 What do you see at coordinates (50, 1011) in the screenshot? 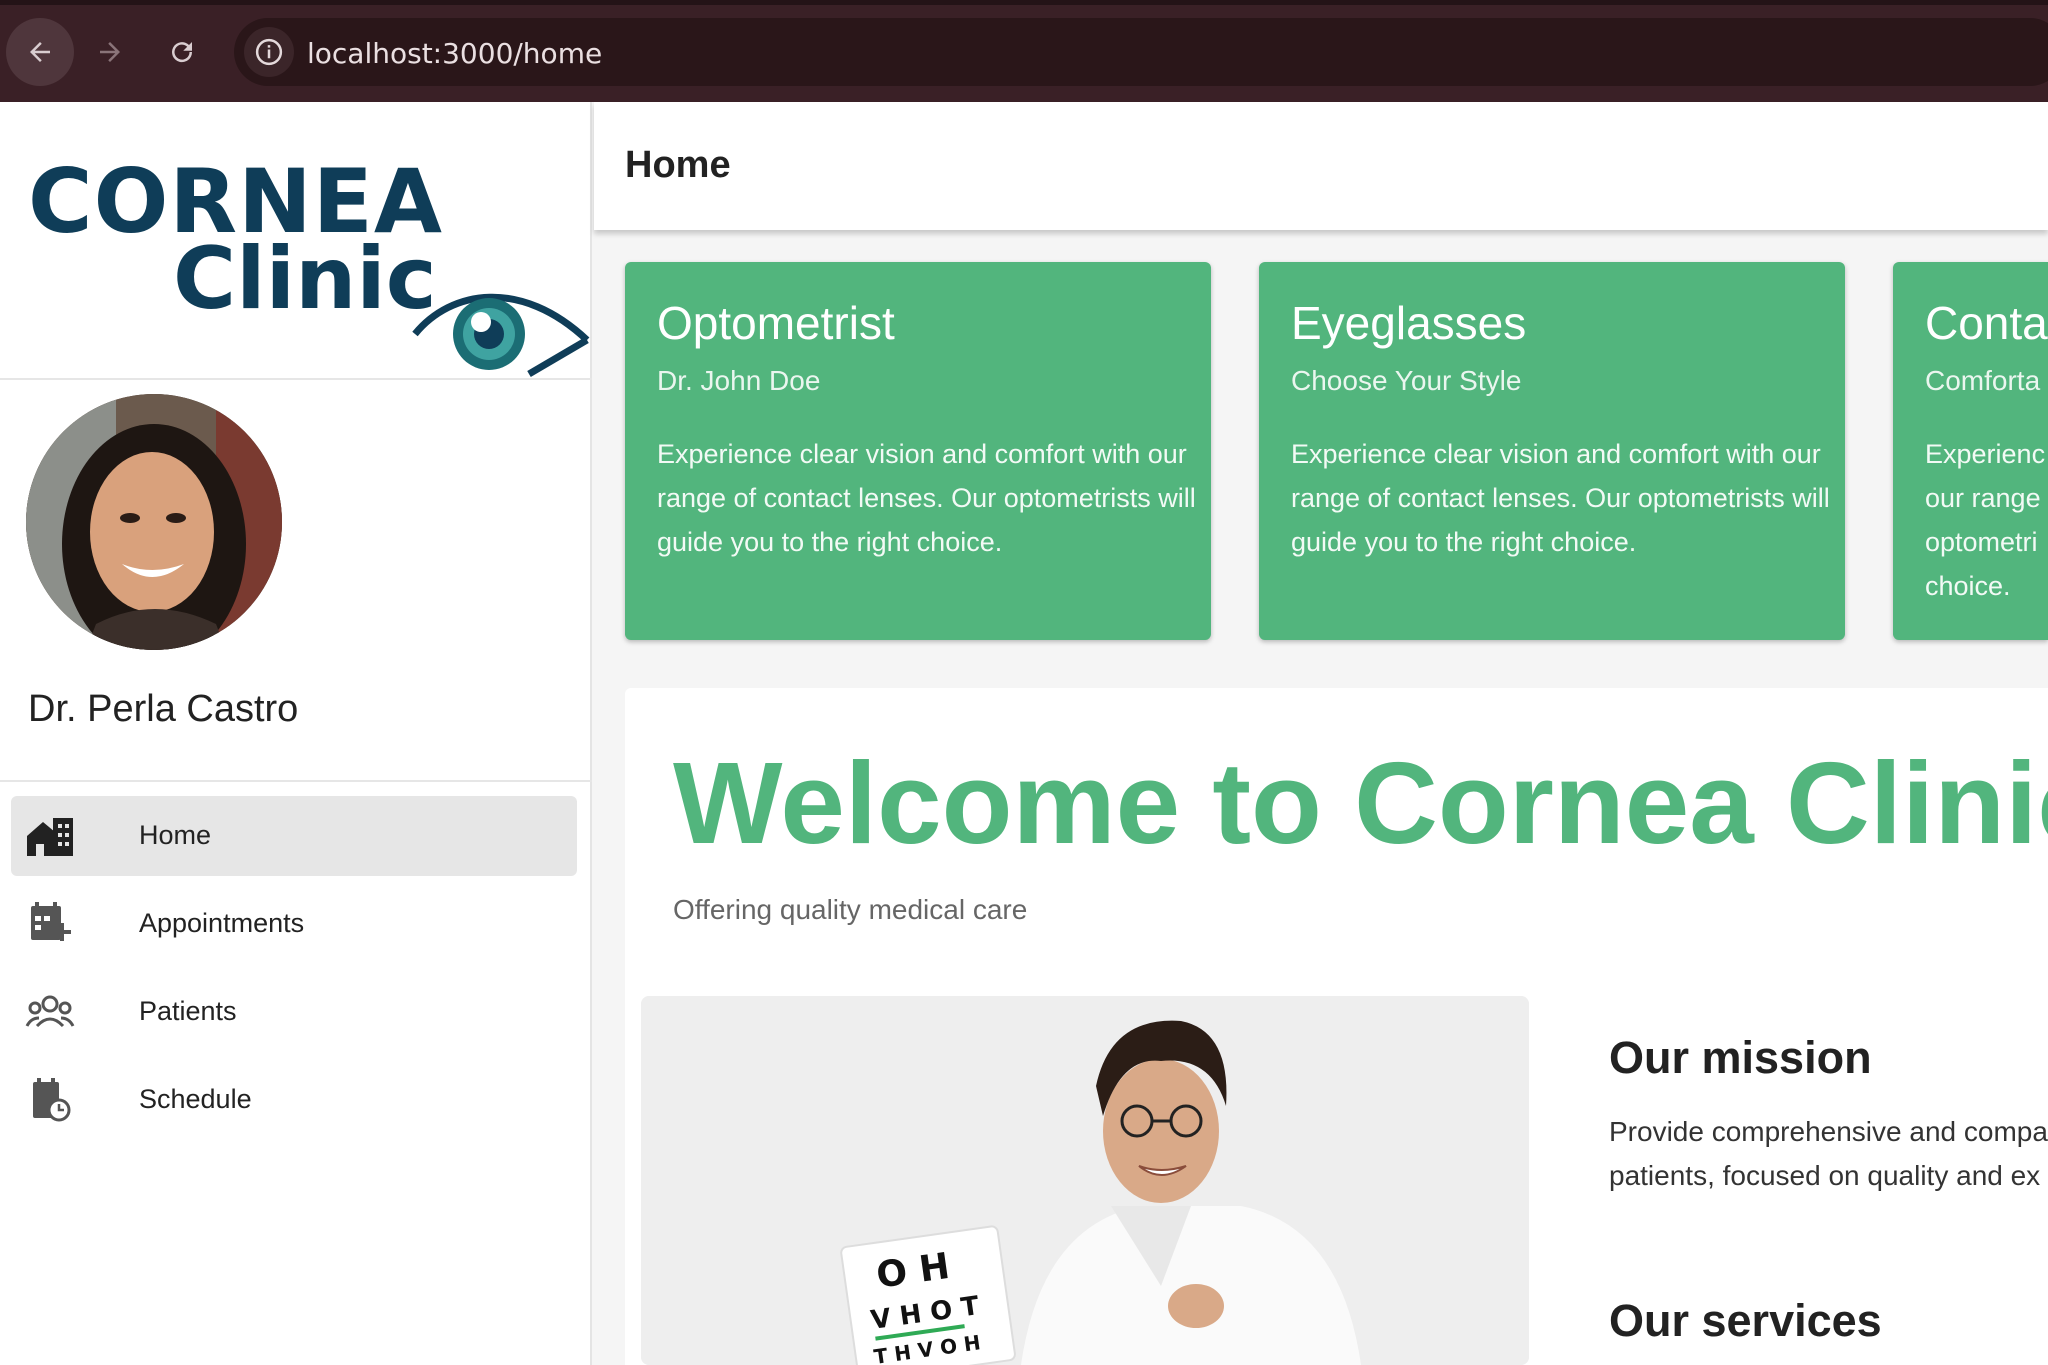
I see `group-people-icon` at bounding box center [50, 1011].